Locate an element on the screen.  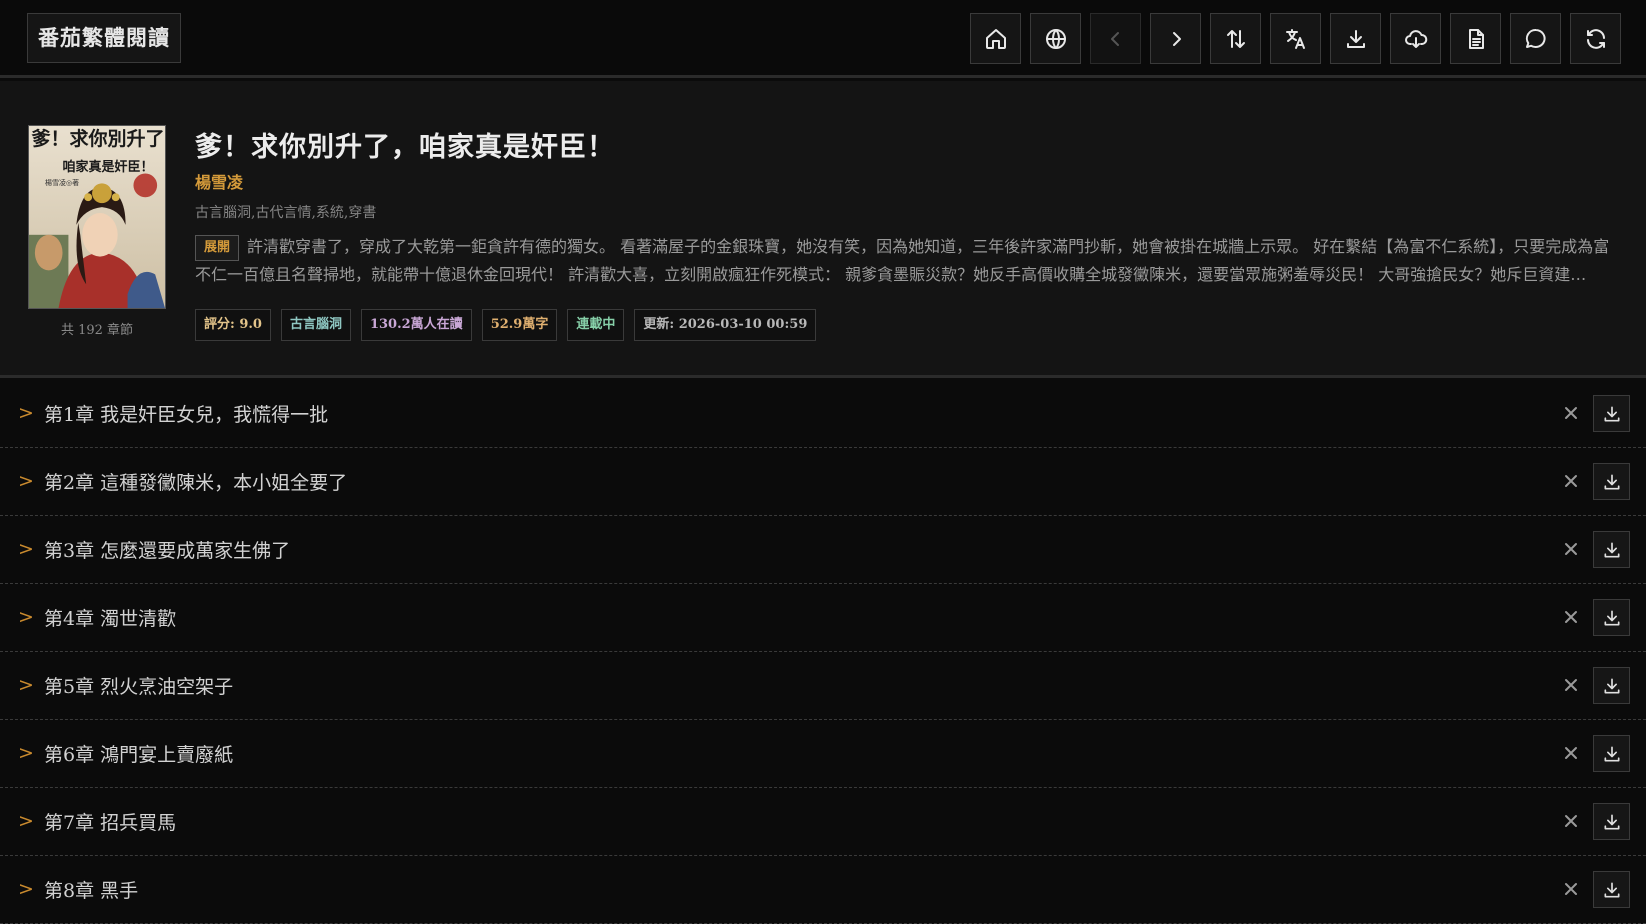
next-button is located at coordinates (1175, 38).